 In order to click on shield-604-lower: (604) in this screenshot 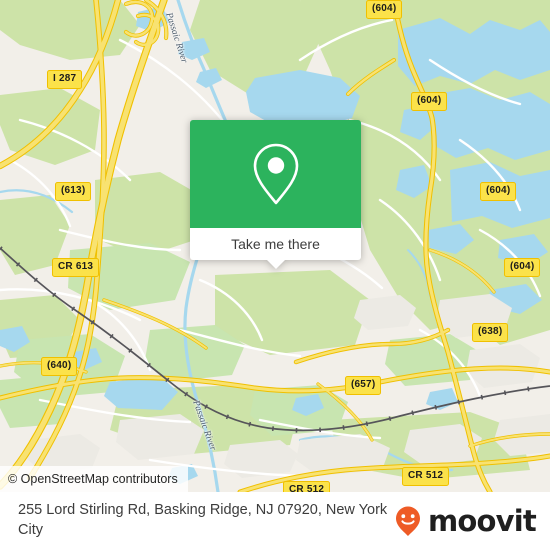, I will do `click(522, 267)`.